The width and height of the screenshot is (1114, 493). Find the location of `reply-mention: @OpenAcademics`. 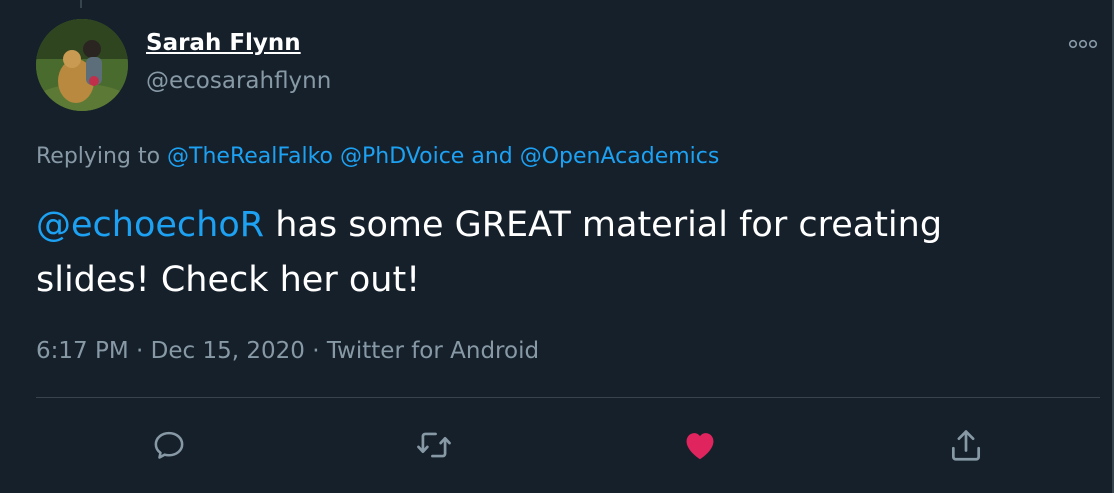

reply-mention: @OpenAcademics is located at coordinates (620, 156).